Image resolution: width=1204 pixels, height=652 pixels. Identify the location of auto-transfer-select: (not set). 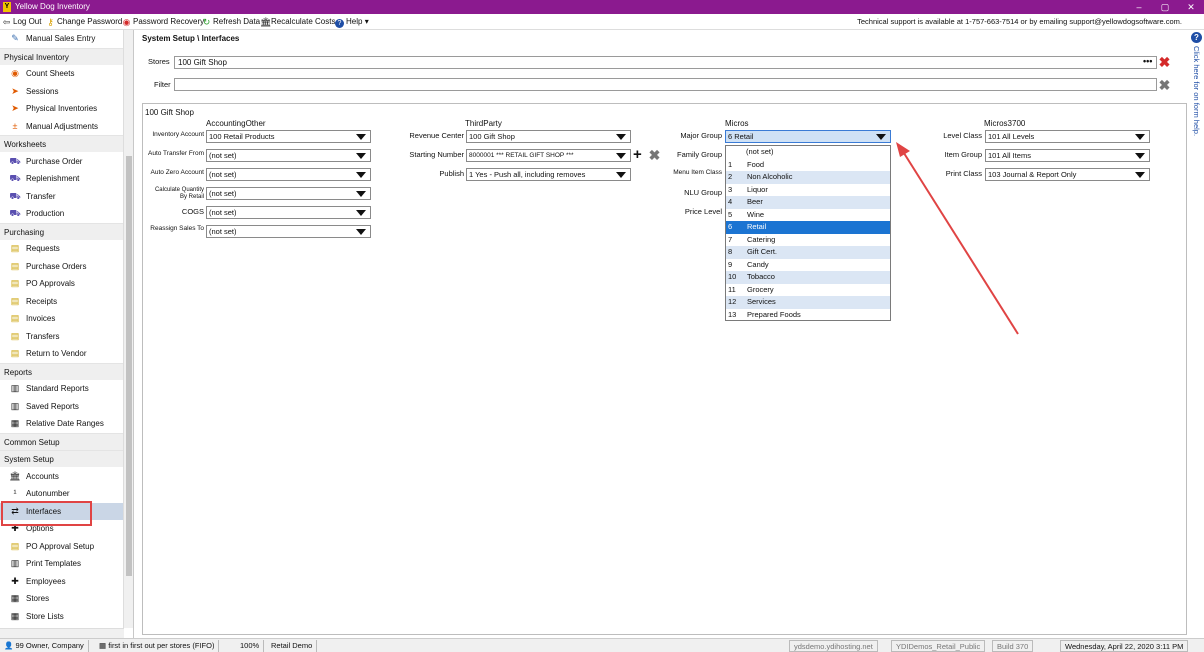
(288, 155).